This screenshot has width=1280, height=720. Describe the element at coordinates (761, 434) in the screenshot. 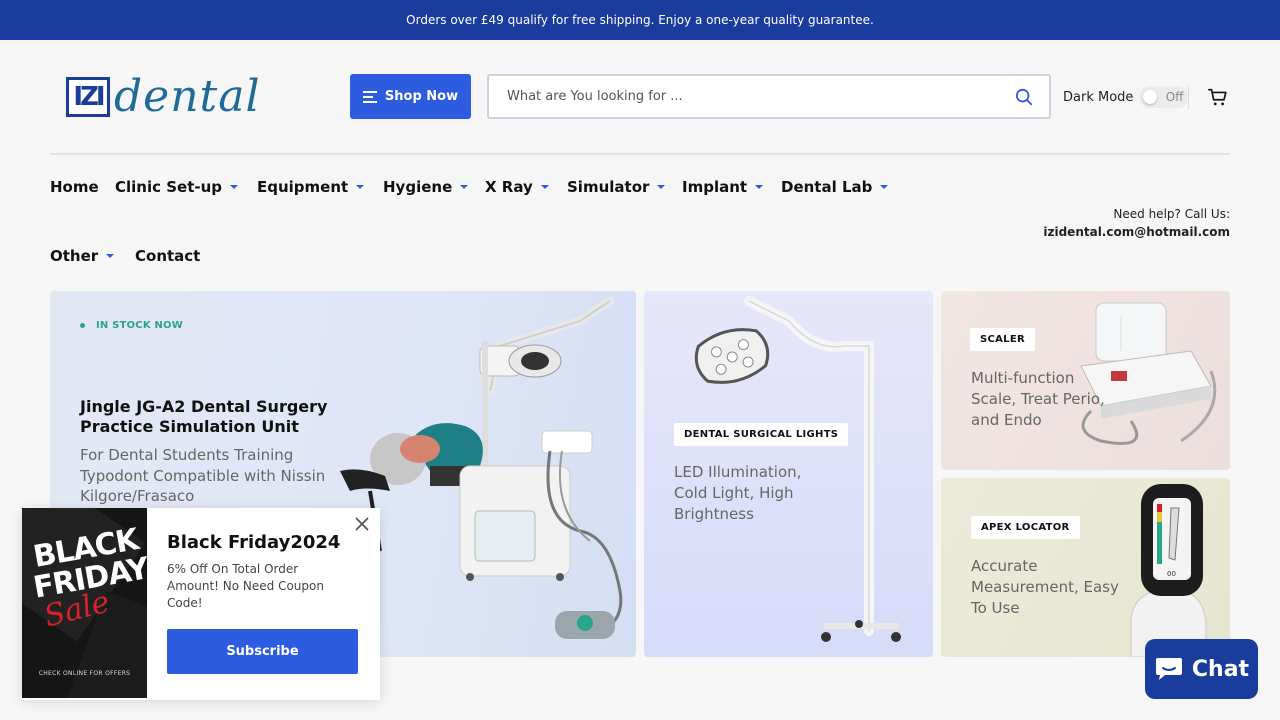

I see `category-tag: DENTAL SURGICAL LIGHTS` at that location.